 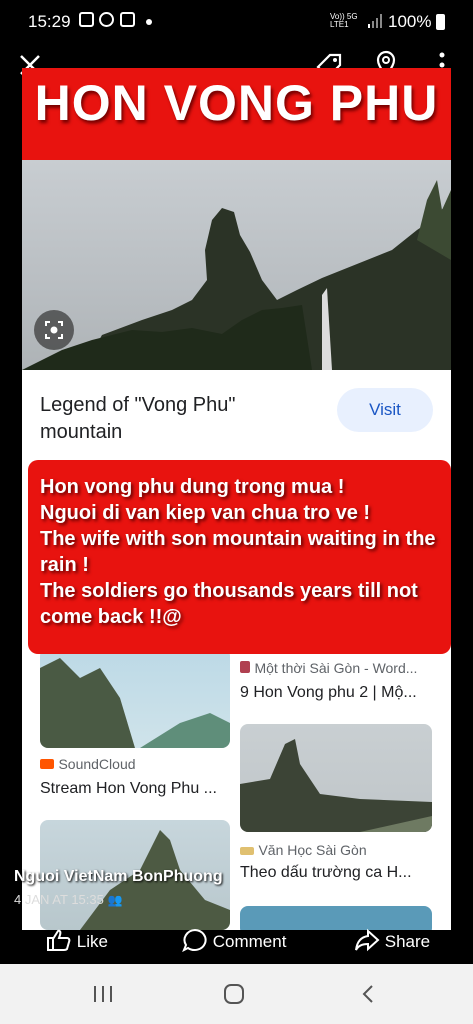 I want to click on status-time: 15:29, so click(x=49, y=21).